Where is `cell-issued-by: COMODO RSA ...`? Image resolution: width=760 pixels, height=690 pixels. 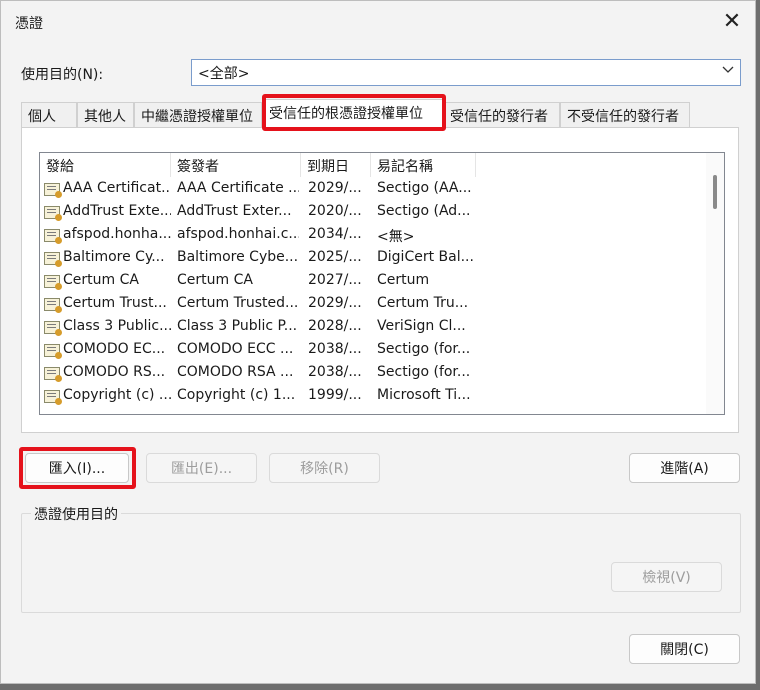 cell-issued-by: COMODO RSA ... is located at coordinates (235, 372).